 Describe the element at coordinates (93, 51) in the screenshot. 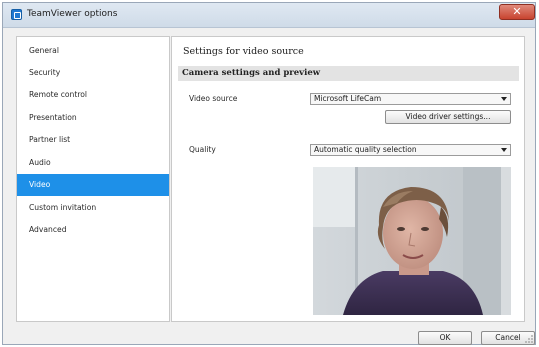

I see `sidebar-item-general: General` at that location.